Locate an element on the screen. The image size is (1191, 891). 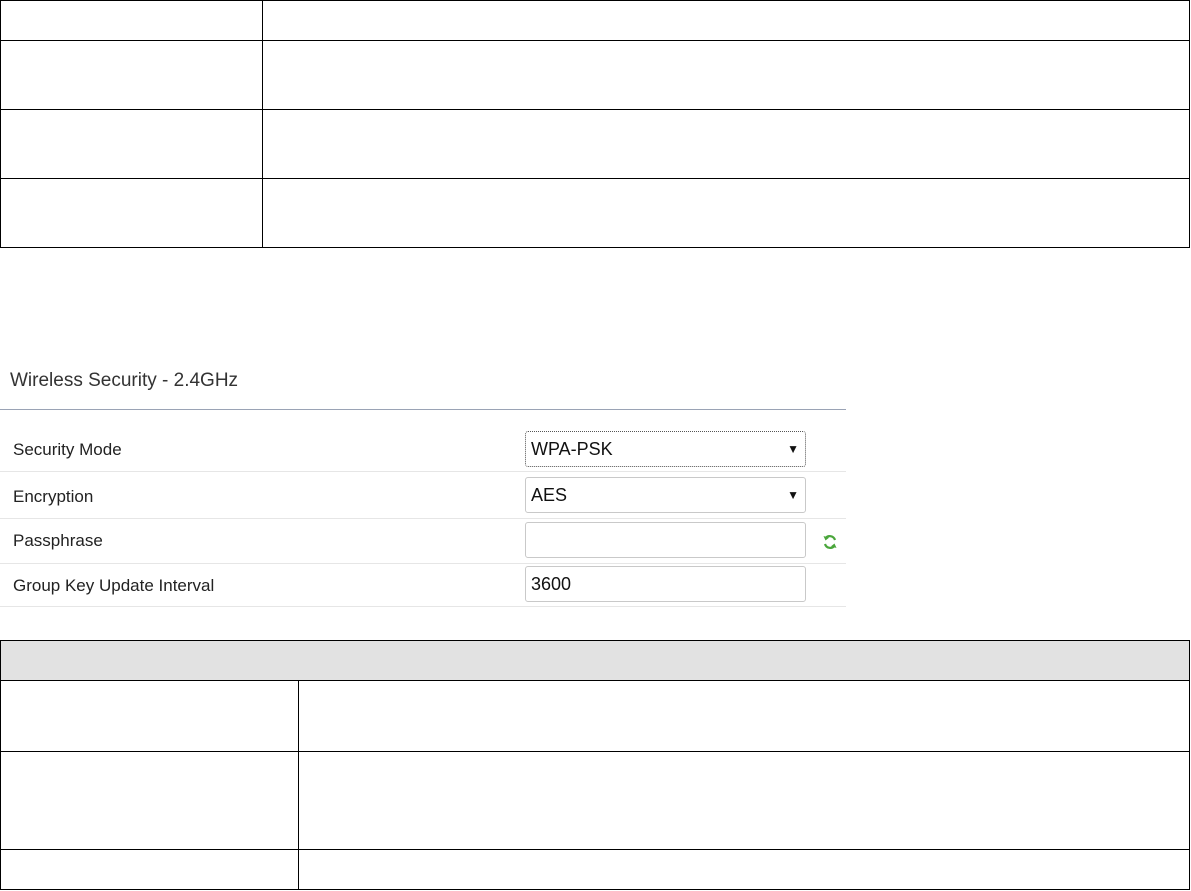
security-mode-label: Security Mode is located at coordinates (67, 449).